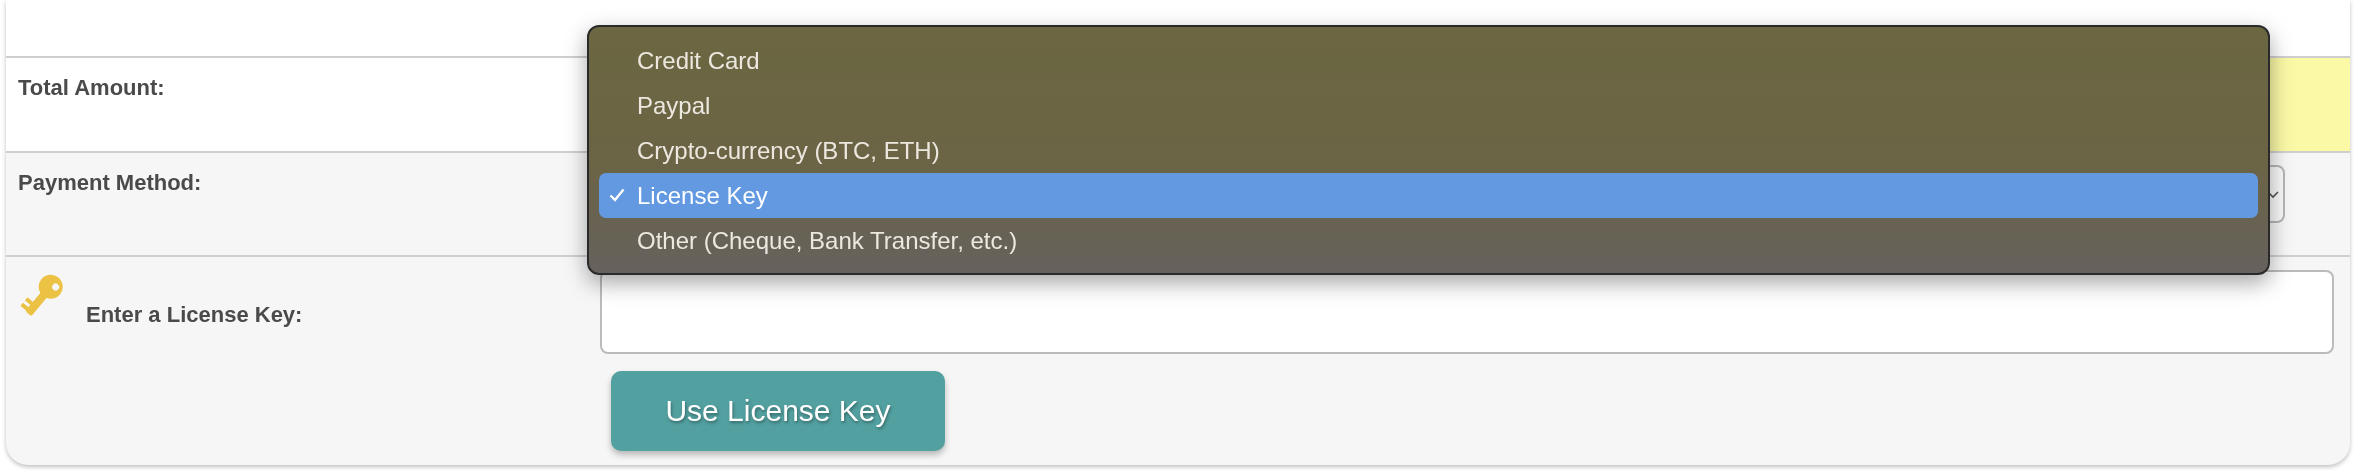  What do you see at coordinates (1428, 150) in the screenshot?
I see `menu-item: Crypto-currency (BTC, ETH)` at bounding box center [1428, 150].